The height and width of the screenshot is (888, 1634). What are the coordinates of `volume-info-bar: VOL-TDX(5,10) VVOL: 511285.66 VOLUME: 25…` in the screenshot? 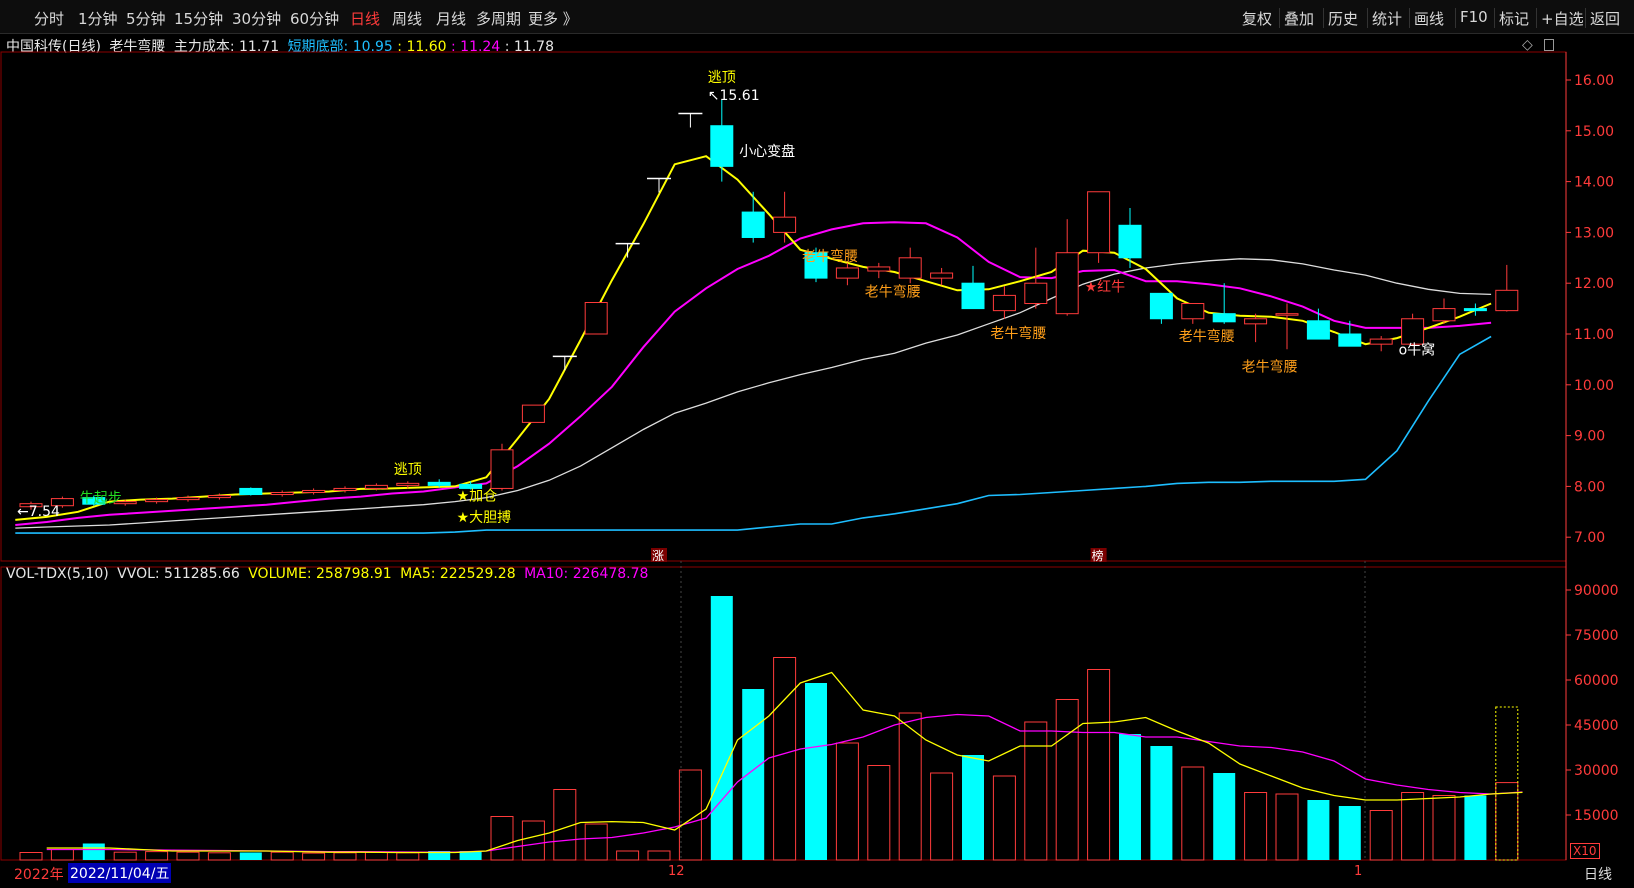 It's located at (329, 574).